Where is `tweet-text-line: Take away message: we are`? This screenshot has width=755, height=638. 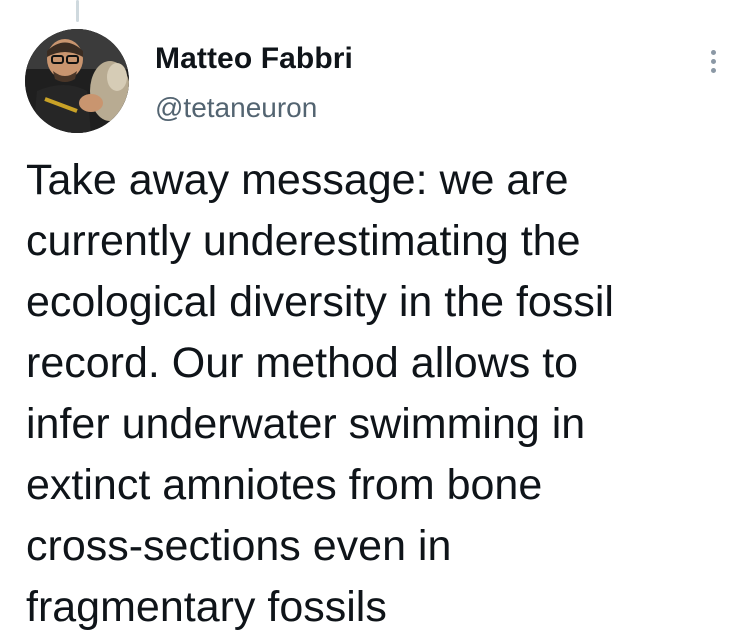
tweet-text-line: Take away message: we are is located at coordinates (297, 180).